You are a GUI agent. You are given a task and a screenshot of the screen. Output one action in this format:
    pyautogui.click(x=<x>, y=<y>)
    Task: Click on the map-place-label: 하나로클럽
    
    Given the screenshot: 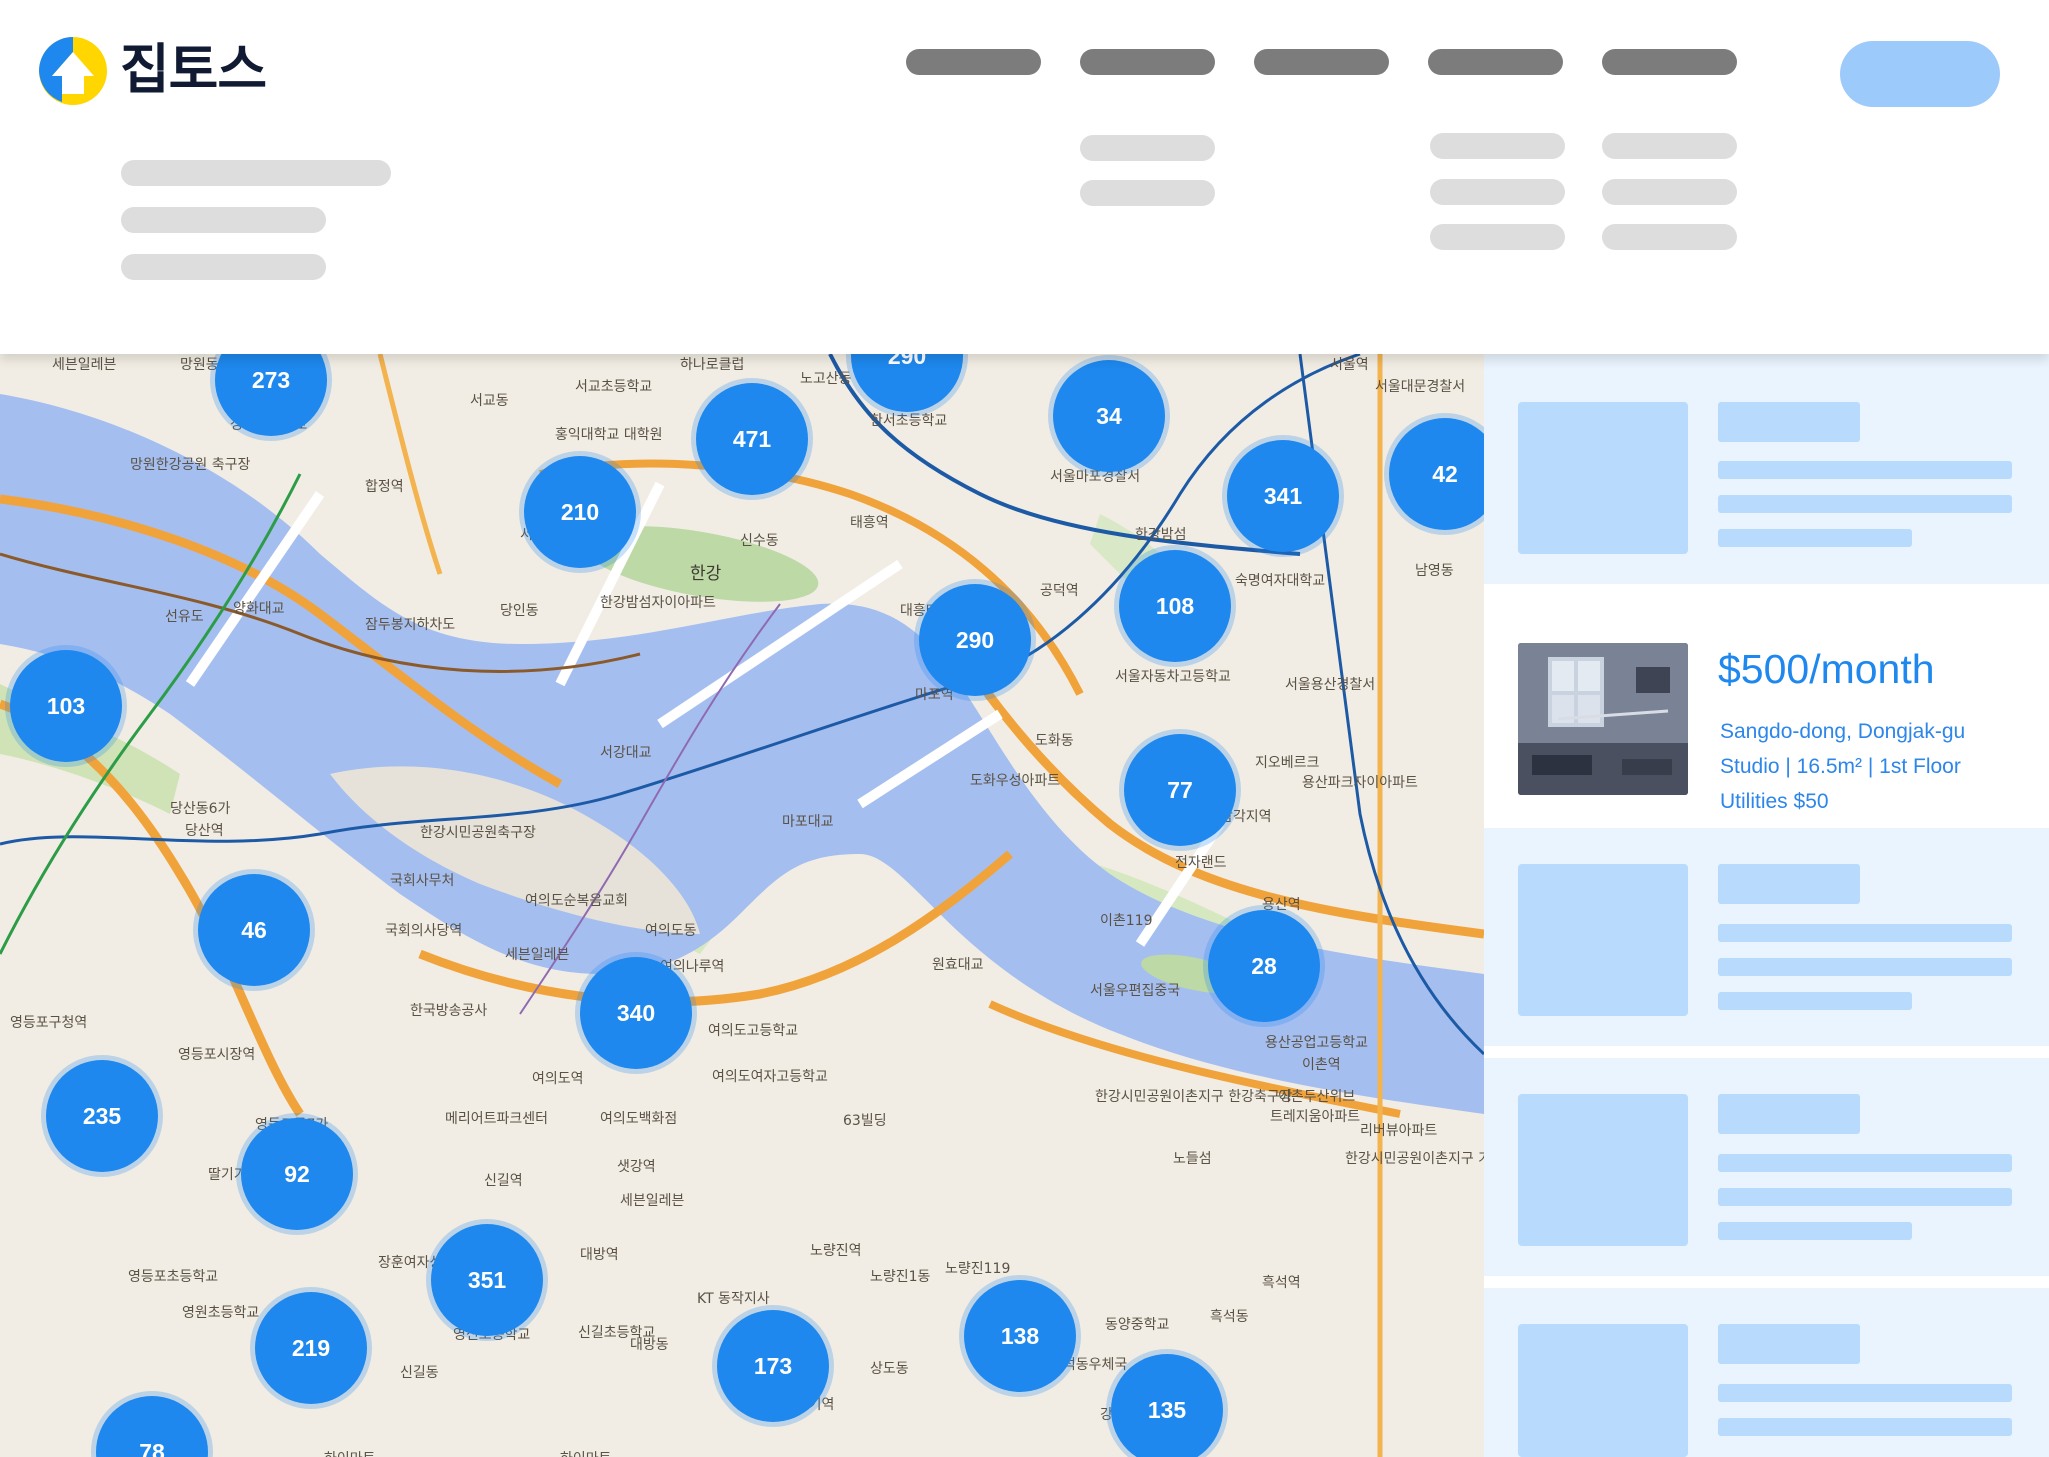 What is the action you would take?
    pyautogui.click(x=712, y=365)
    